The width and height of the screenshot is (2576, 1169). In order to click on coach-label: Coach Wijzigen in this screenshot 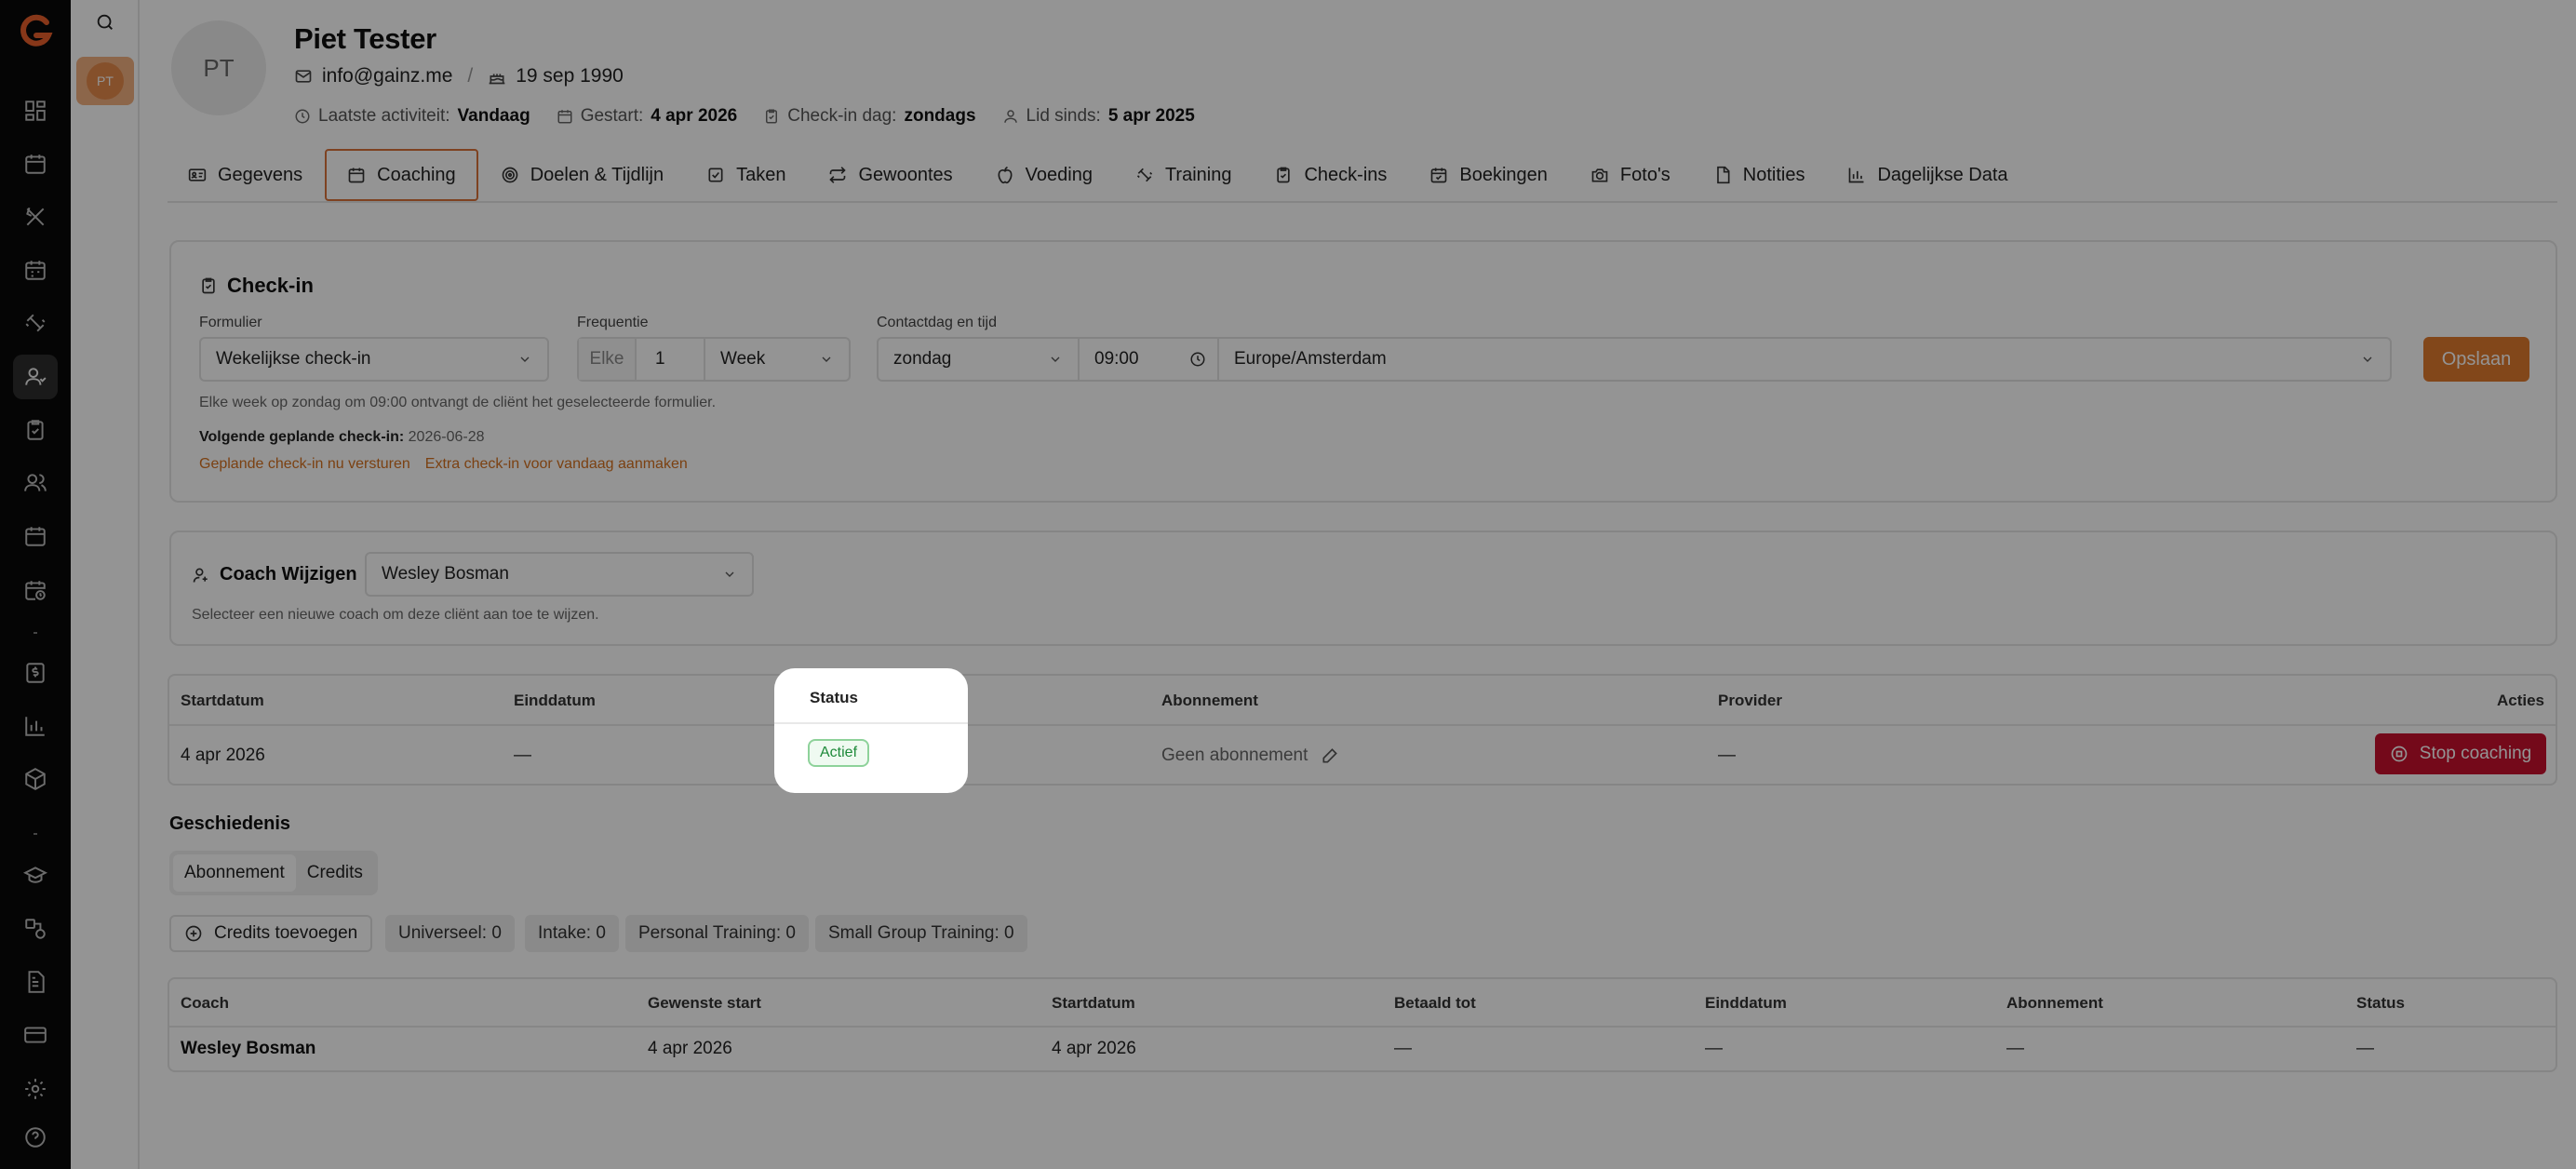, I will do `click(288, 574)`.